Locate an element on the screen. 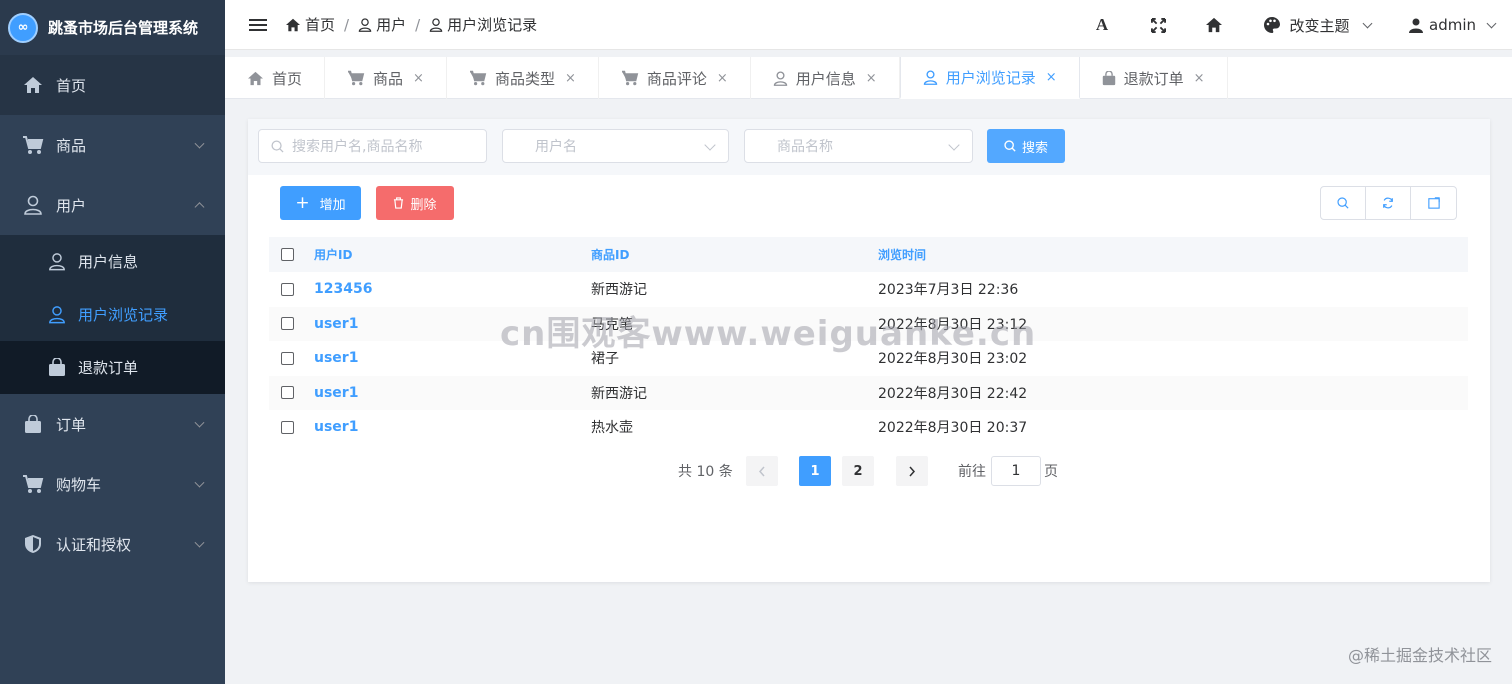 The height and width of the screenshot is (684, 1512). tab-user-info: 用户信息 × is located at coordinates (825, 78).